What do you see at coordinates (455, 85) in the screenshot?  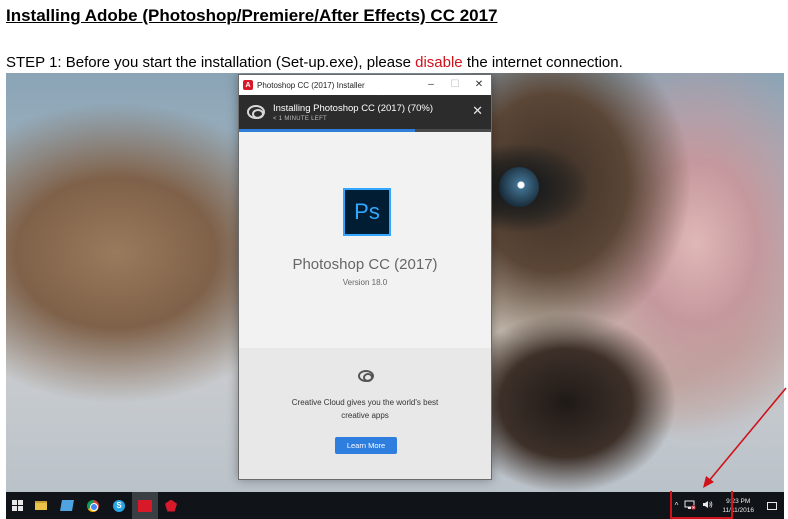 I see `maximize-button: ☐` at bounding box center [455, 85].